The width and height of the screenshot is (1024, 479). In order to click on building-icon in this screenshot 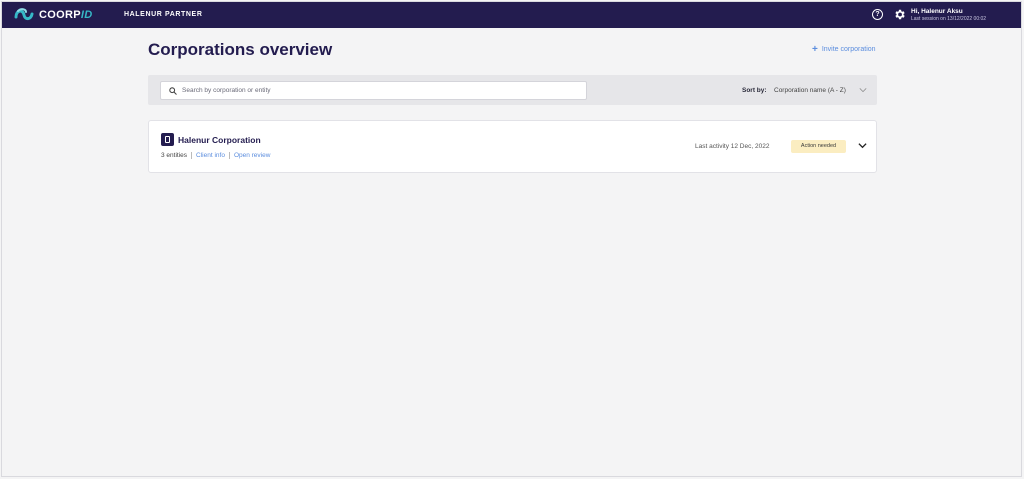, I will do `click(167, 139)`.